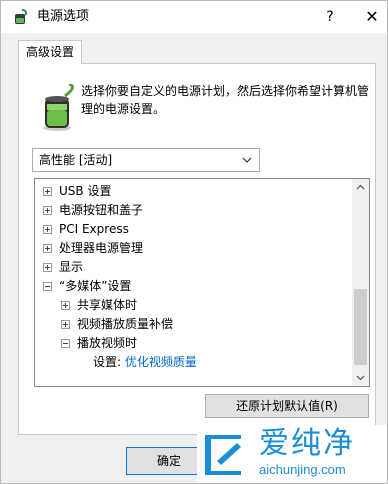  I want to click on scrollbar-thumb, so click(360, 327).